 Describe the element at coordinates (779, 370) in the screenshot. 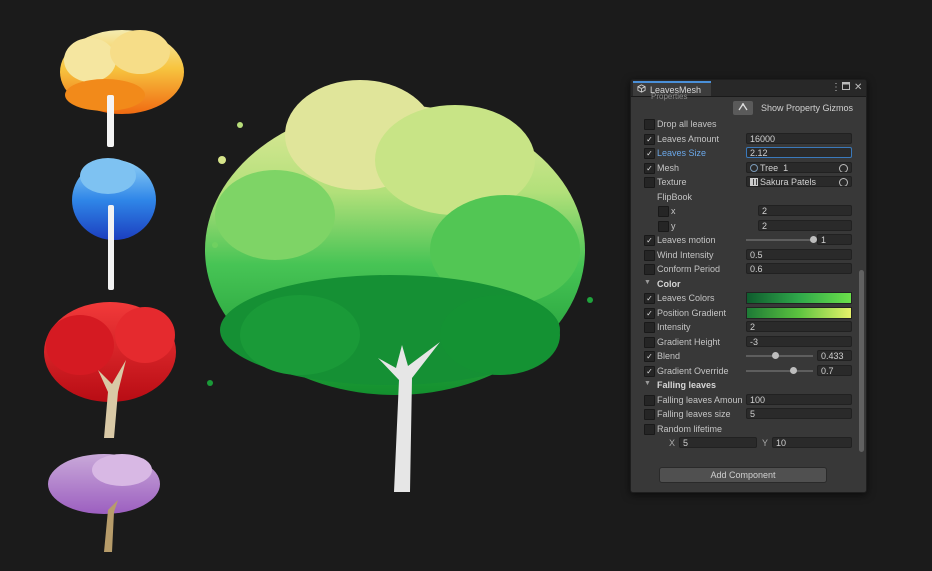

I see `gradient-override-slider` at that location.